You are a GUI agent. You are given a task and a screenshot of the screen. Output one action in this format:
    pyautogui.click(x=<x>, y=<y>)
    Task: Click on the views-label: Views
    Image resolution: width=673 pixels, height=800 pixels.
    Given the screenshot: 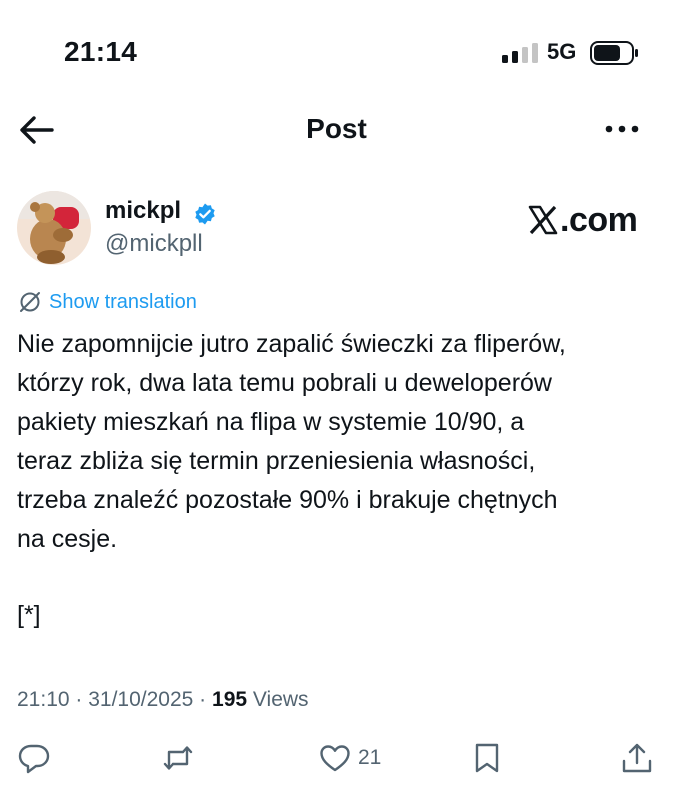 What is the action you would take?
    pyautogui.click(x=280, y=699)
    